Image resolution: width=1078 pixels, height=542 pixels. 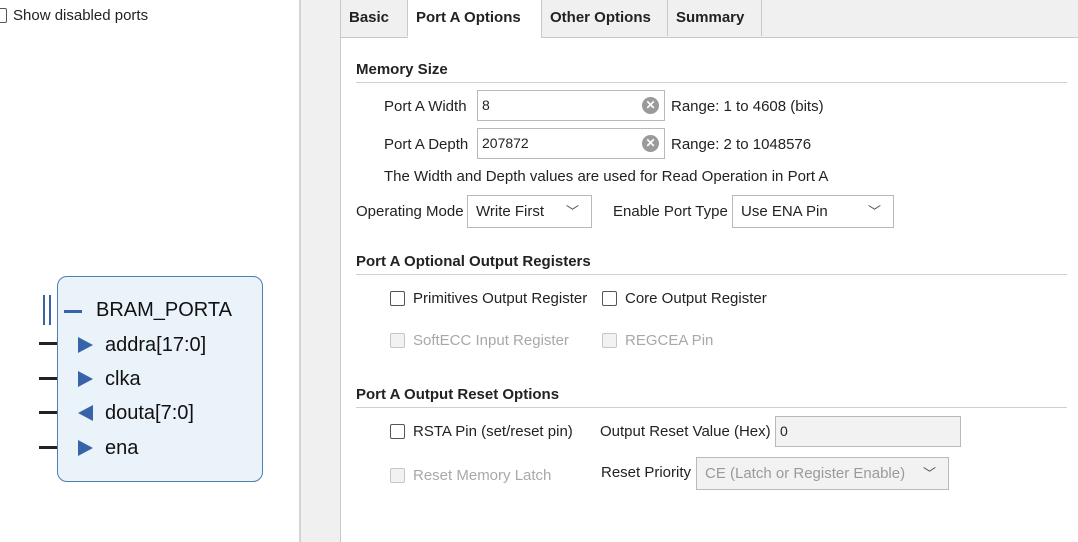 I want to click on output-reset-options-heading: Port A Output Reset Options, so click(x=458, y=394).